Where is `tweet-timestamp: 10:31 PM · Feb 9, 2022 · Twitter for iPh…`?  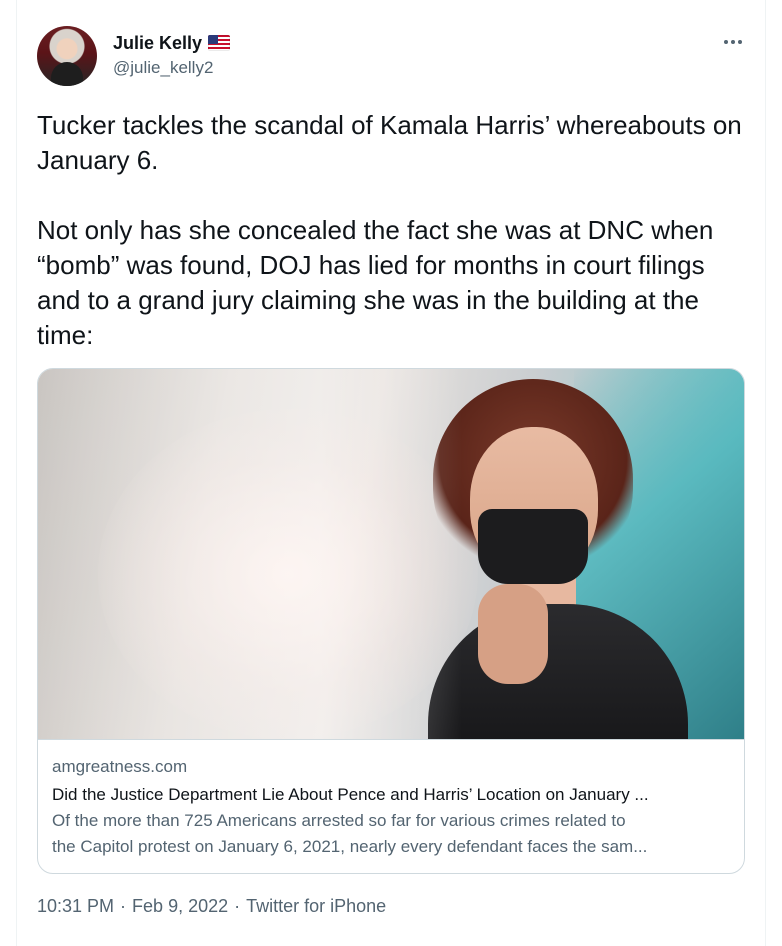
tweet-timestamp: 10:31 PM · Feb 9, 2022 · Twitter for iPh… is located at coordinates (211, 906).